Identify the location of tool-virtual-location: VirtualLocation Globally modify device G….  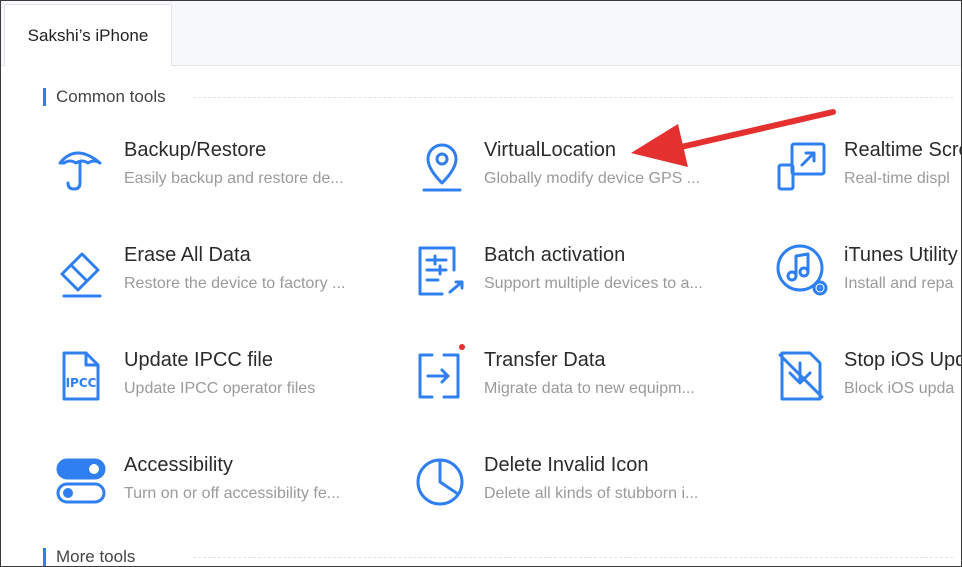
(579, 174).